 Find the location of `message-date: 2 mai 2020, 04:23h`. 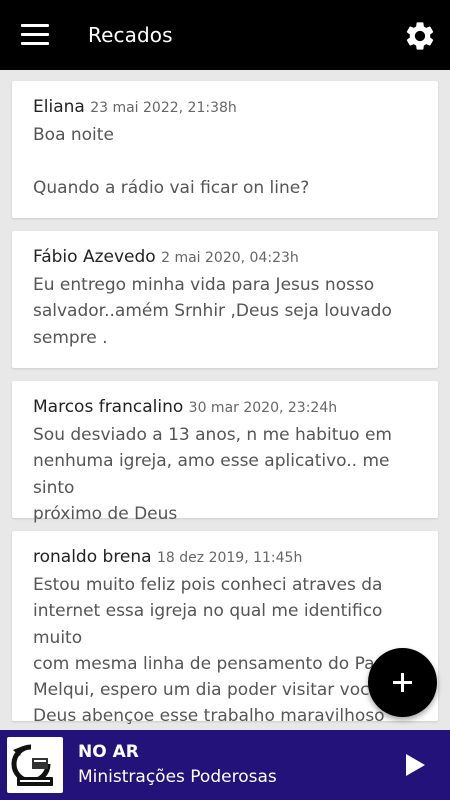

message-date: 2 mai 2020, 04:23h is located at coordinates (230, 258).